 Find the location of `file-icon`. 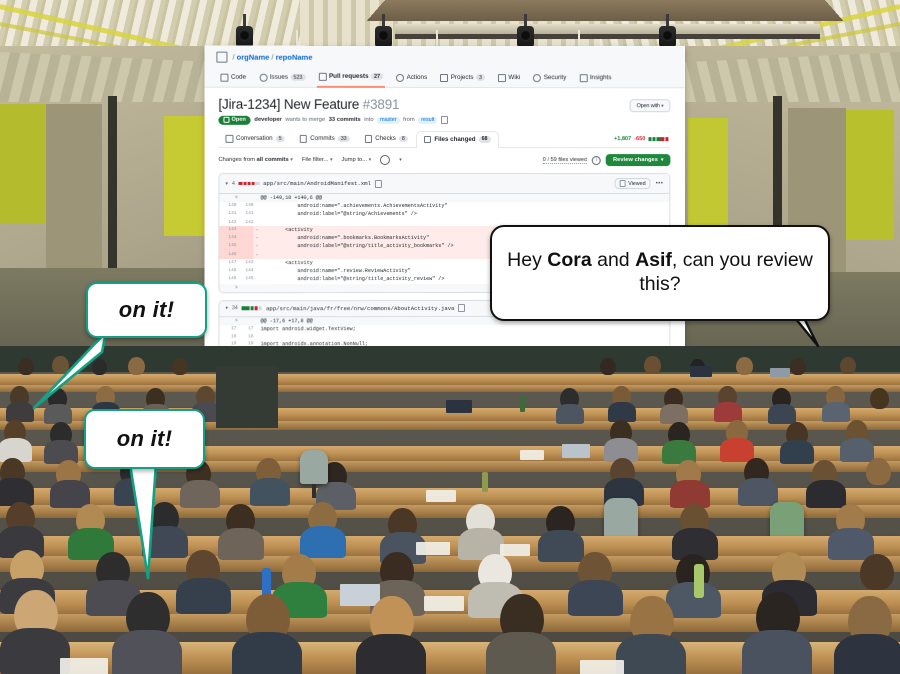

file-icon is located at coordinates (427, 139).